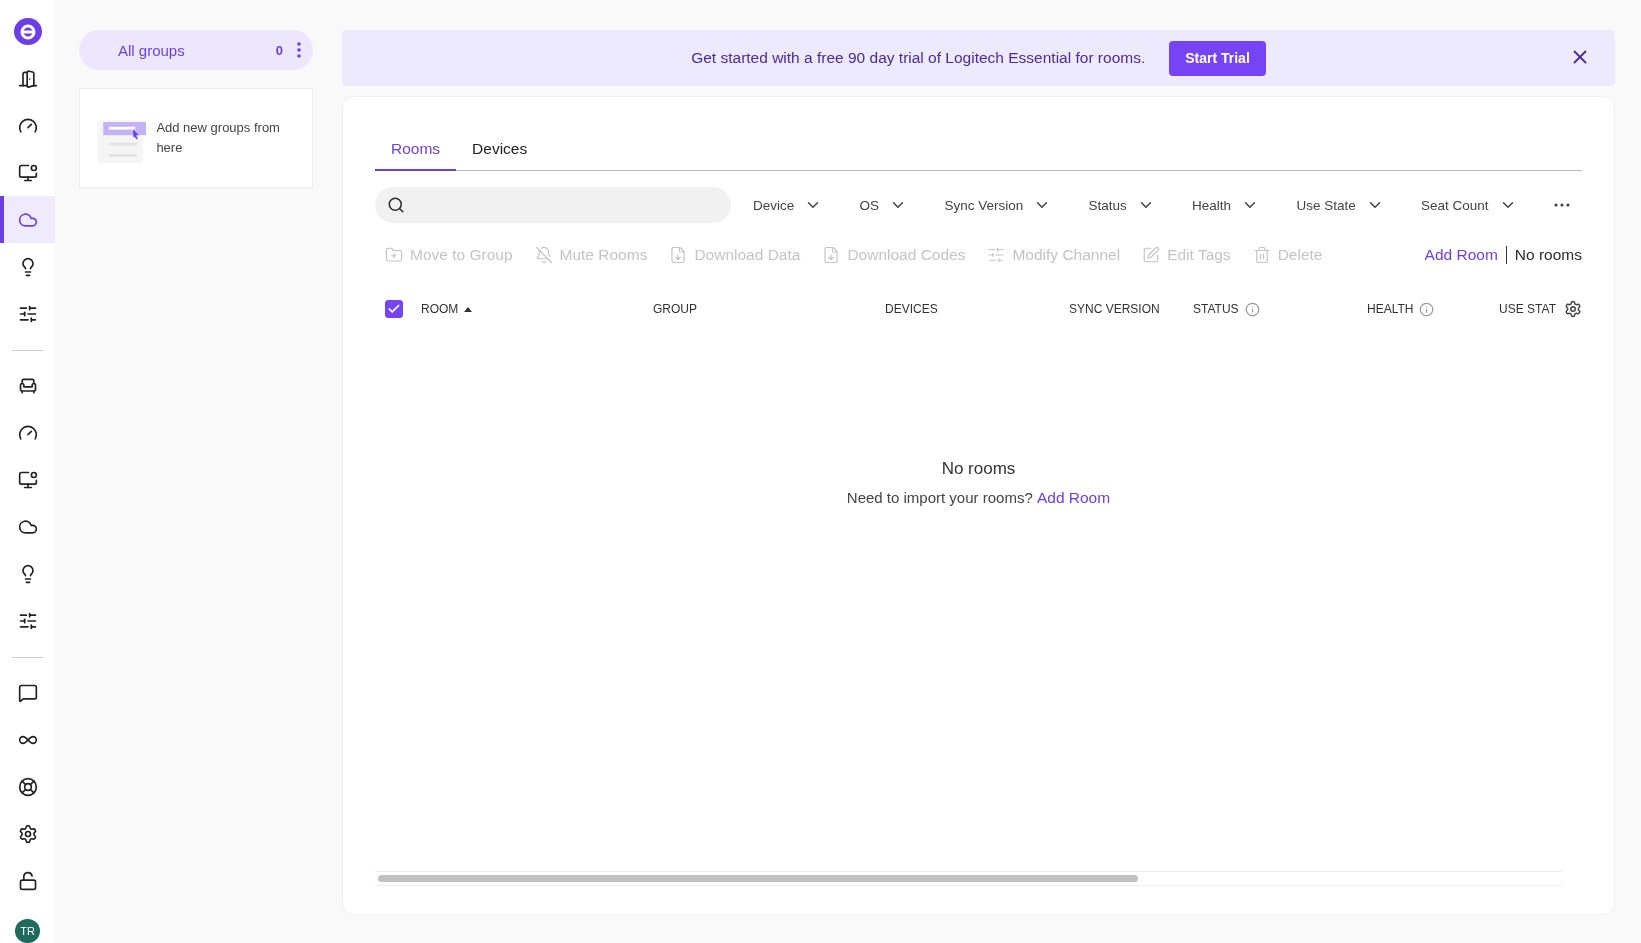  Describe the element at coordinates (27, 787) in the screenshot. I see `lifebuoy-icon` at that location.